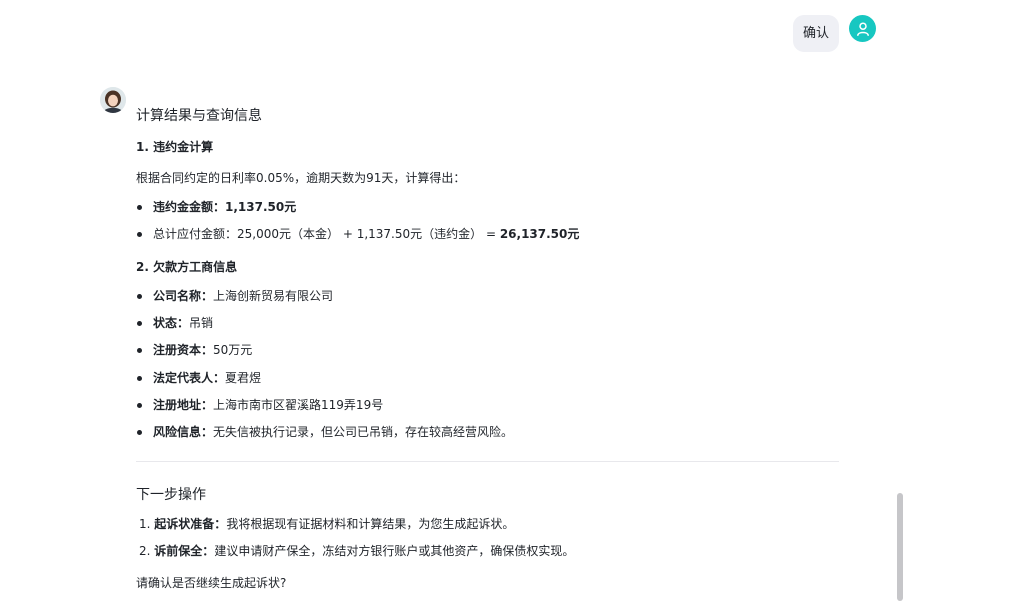 The image size is (1023, 601). Describe the element at coordinates (145, 551) in the screenshot. I see `step-number: 2.` at that location.